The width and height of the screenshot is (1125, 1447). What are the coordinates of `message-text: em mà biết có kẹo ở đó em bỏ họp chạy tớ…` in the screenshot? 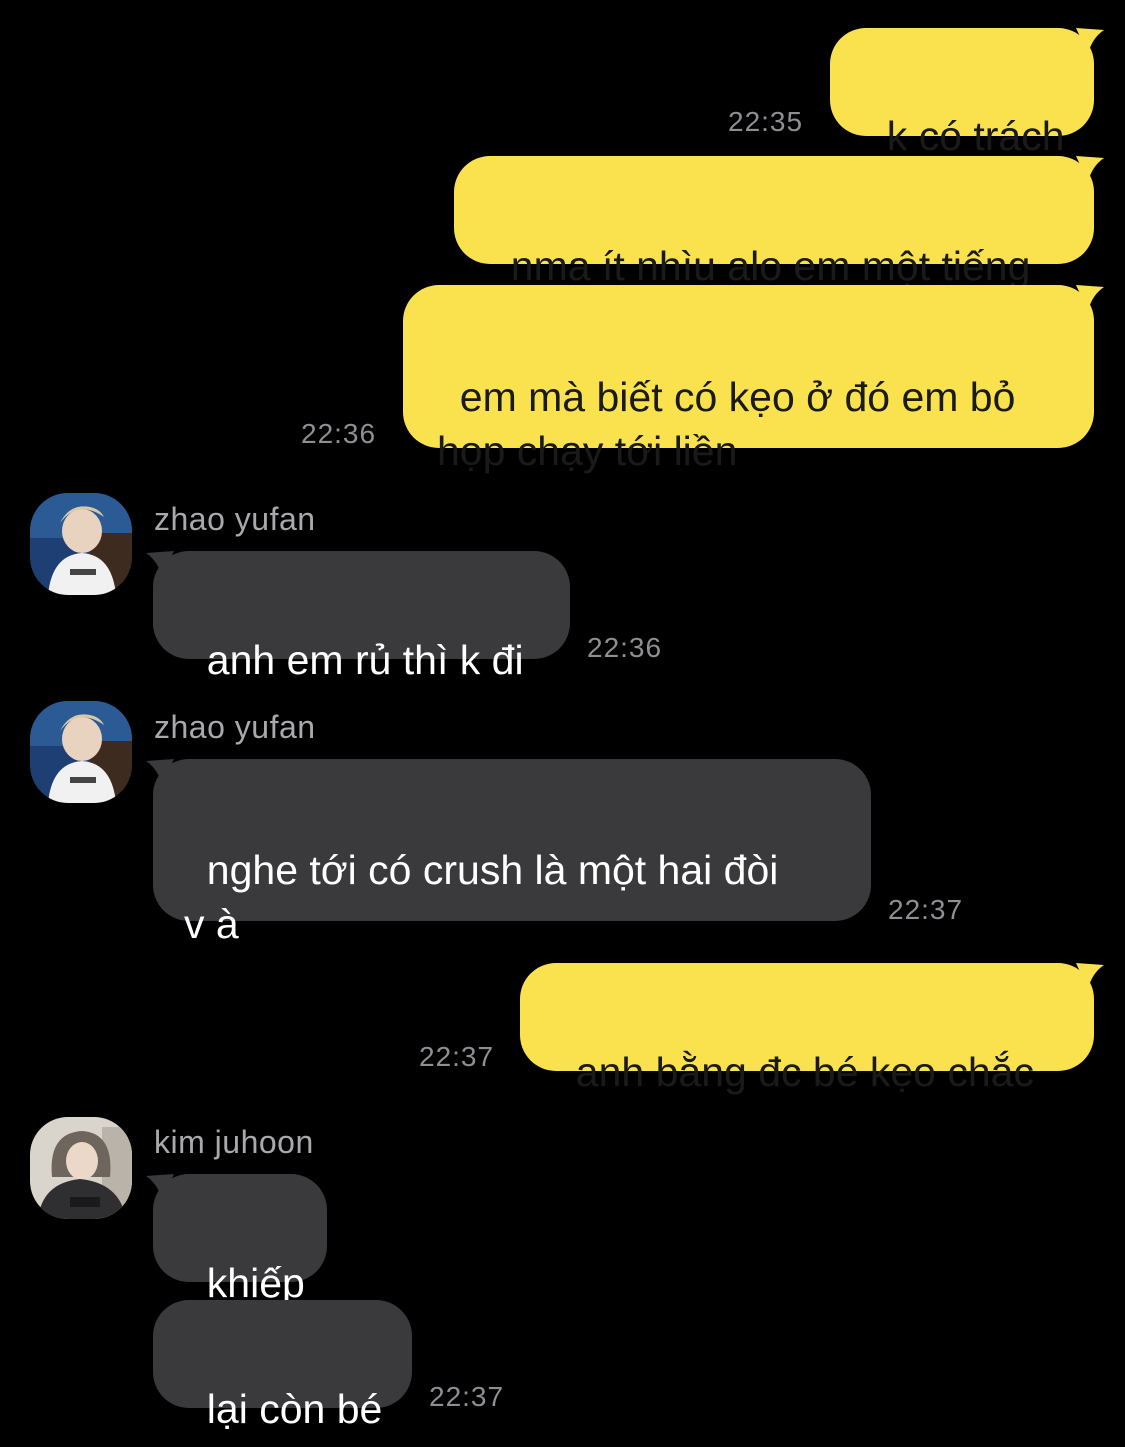 It's located at (726, 424).